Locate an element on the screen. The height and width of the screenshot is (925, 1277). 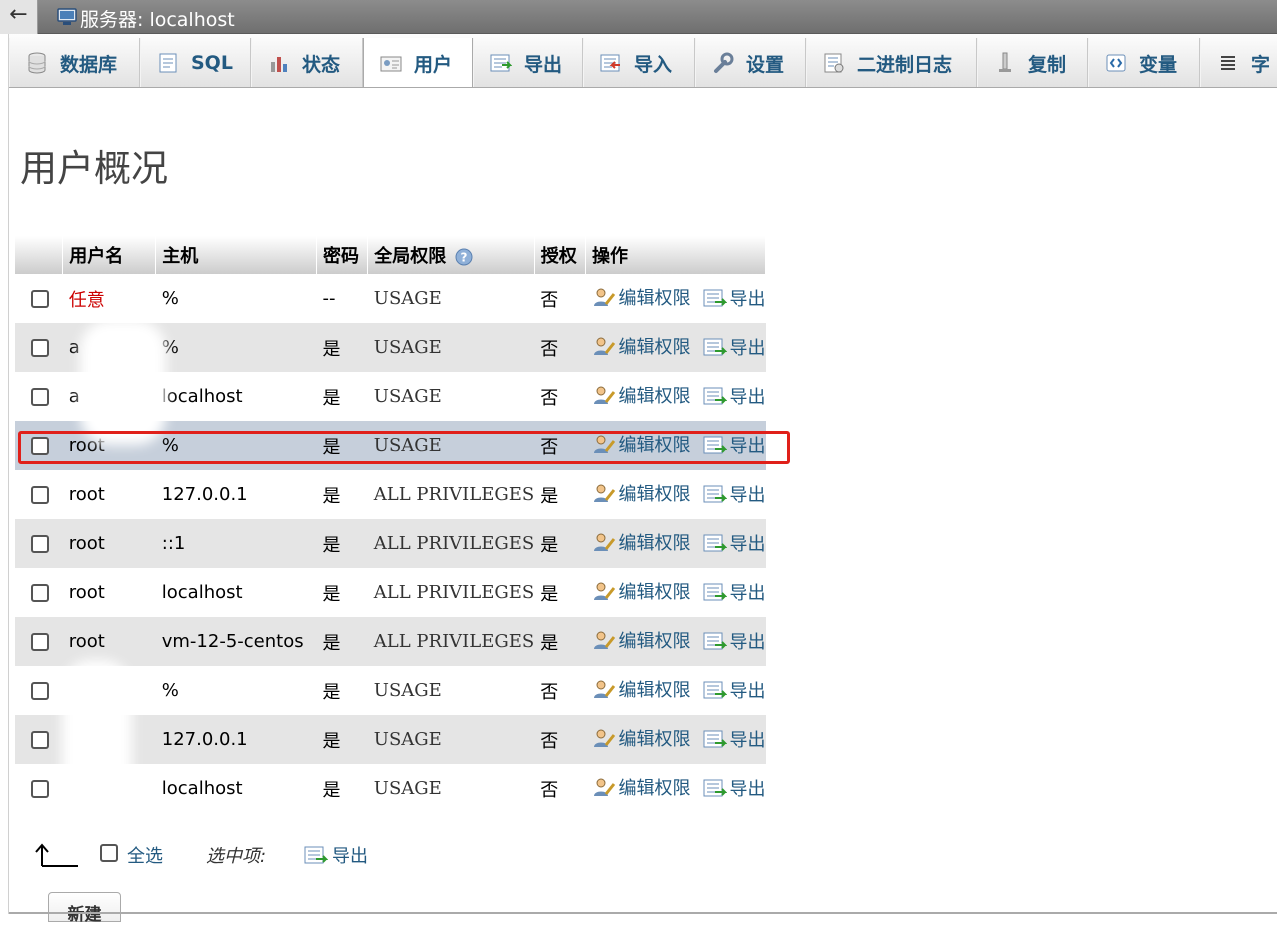
back-button: ← is located at coordinates (19, 17).